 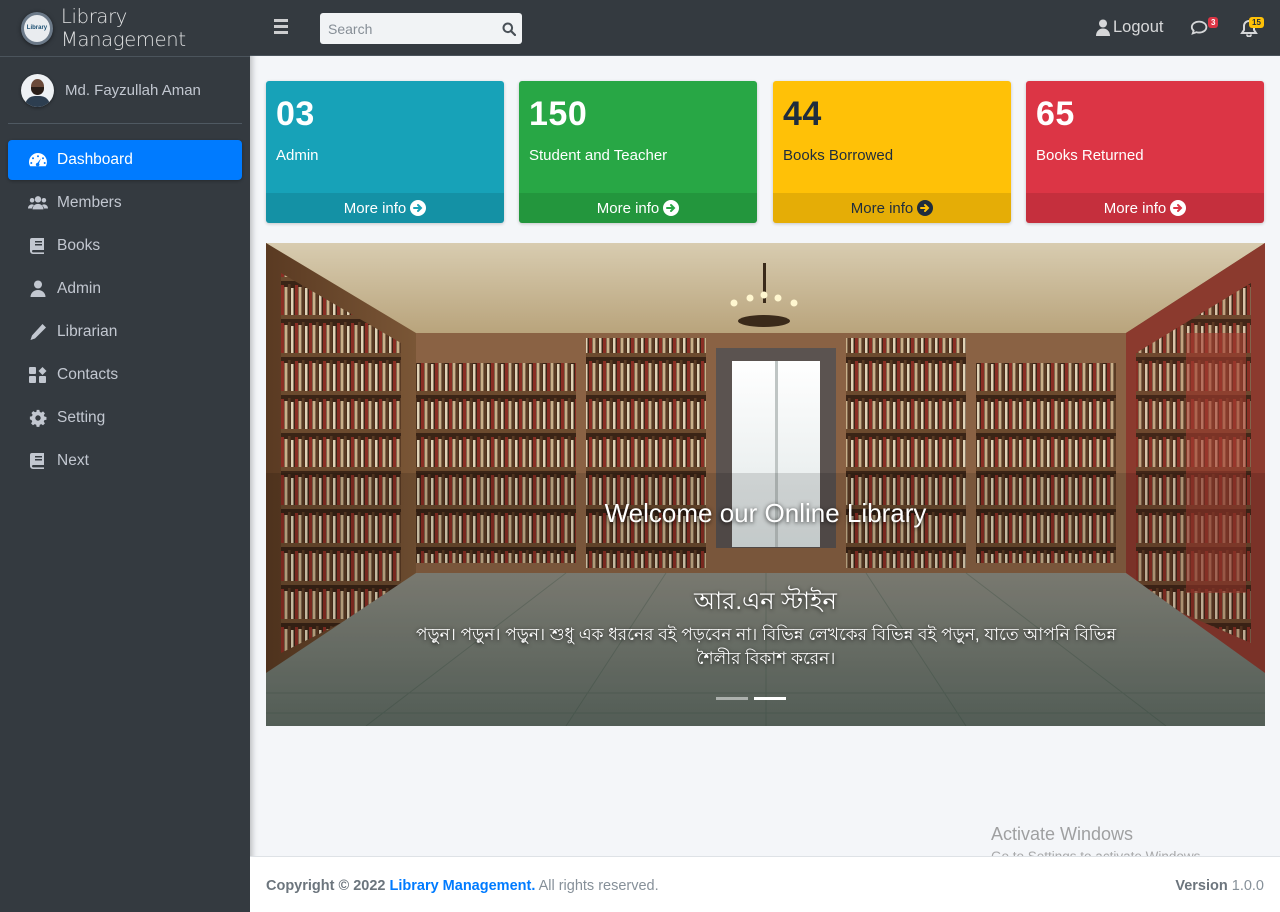 I want to click on comments-icon, so click(x=1199, y=27).